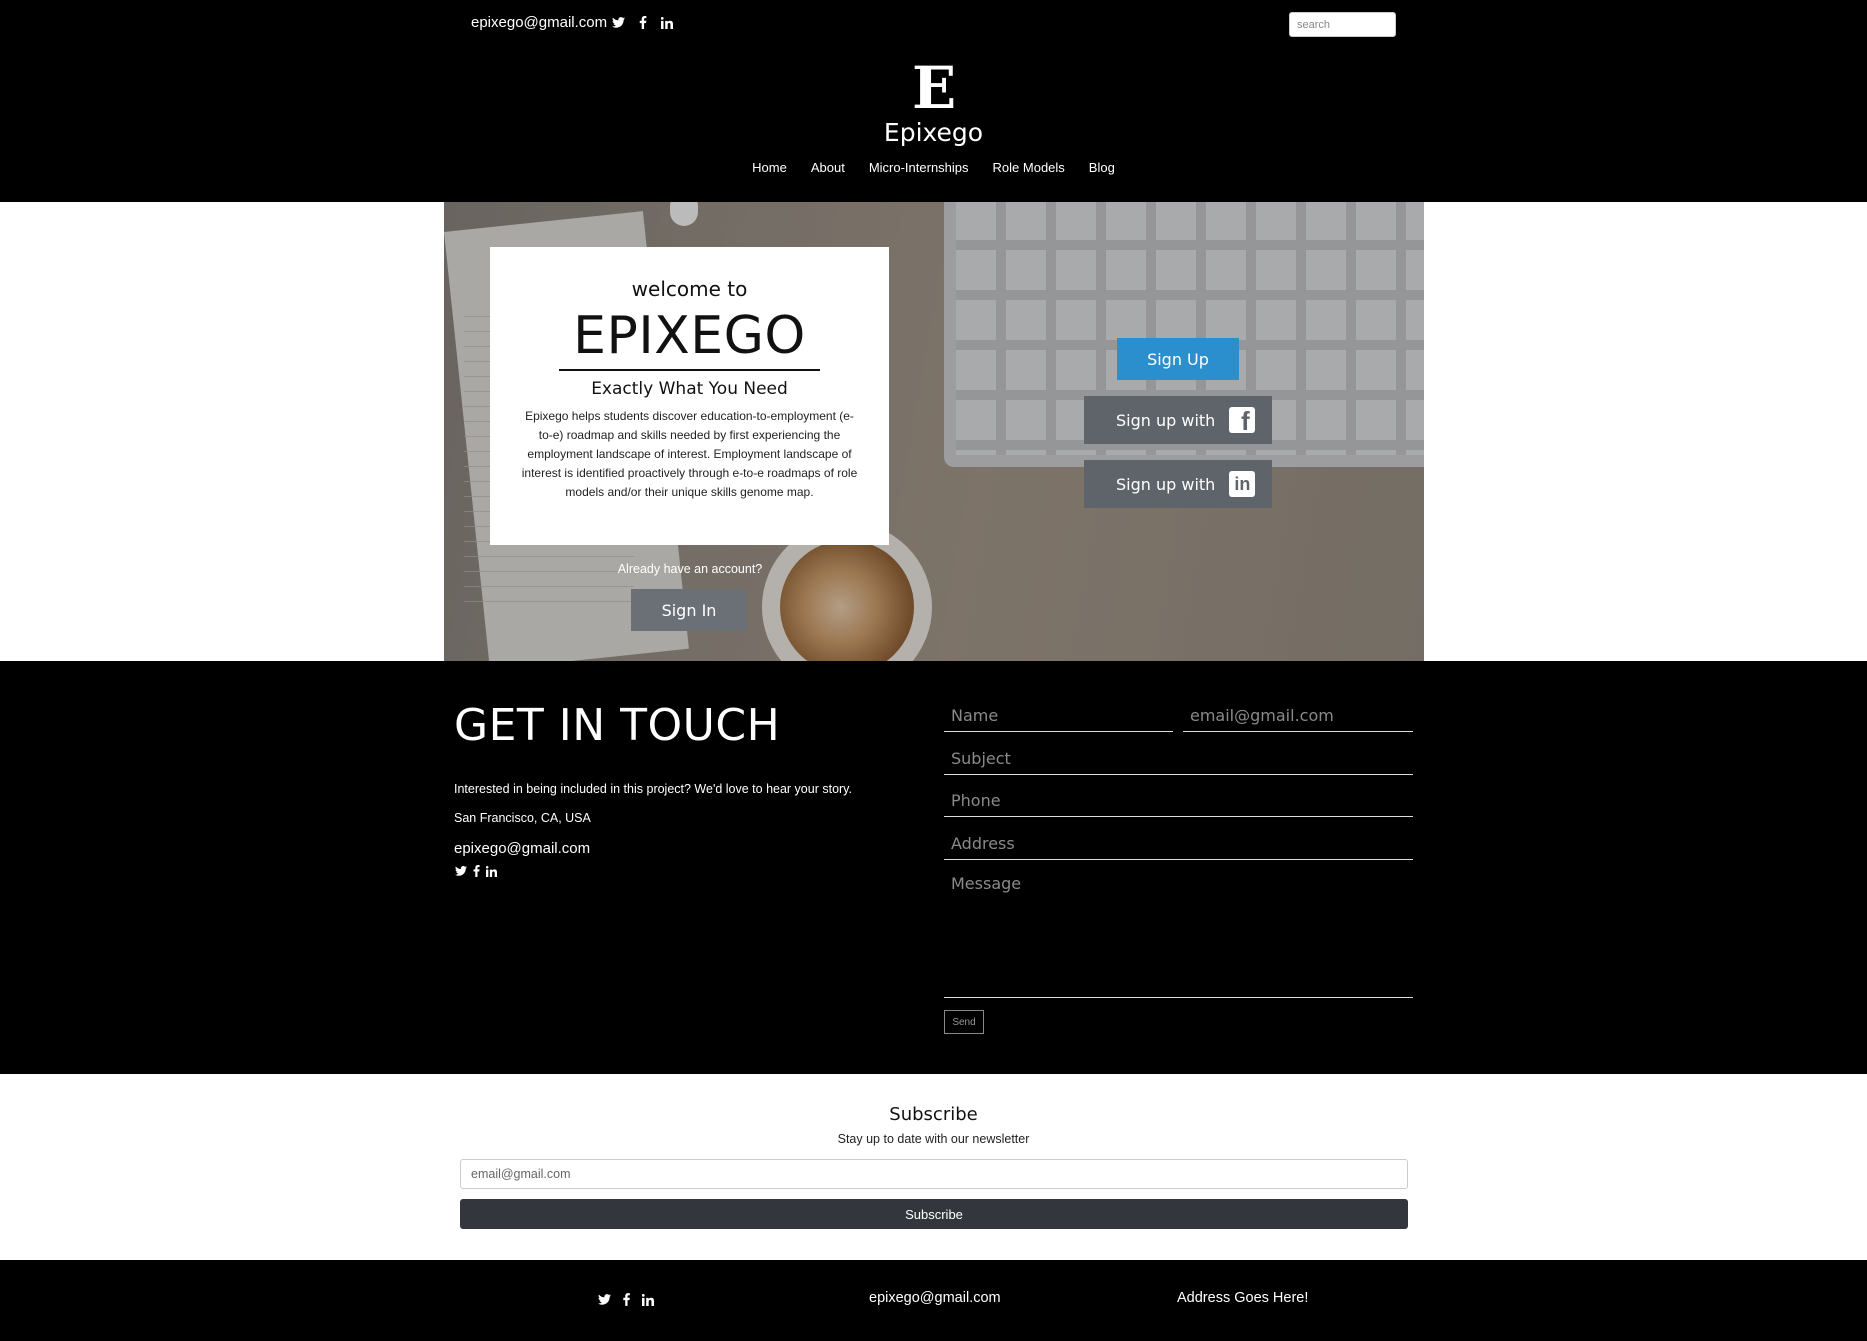  What do you see at coordinates (522, 848) in the screenshot?
I see `contact-email: epixego@gmail.com` at bounding box center [522, 848].